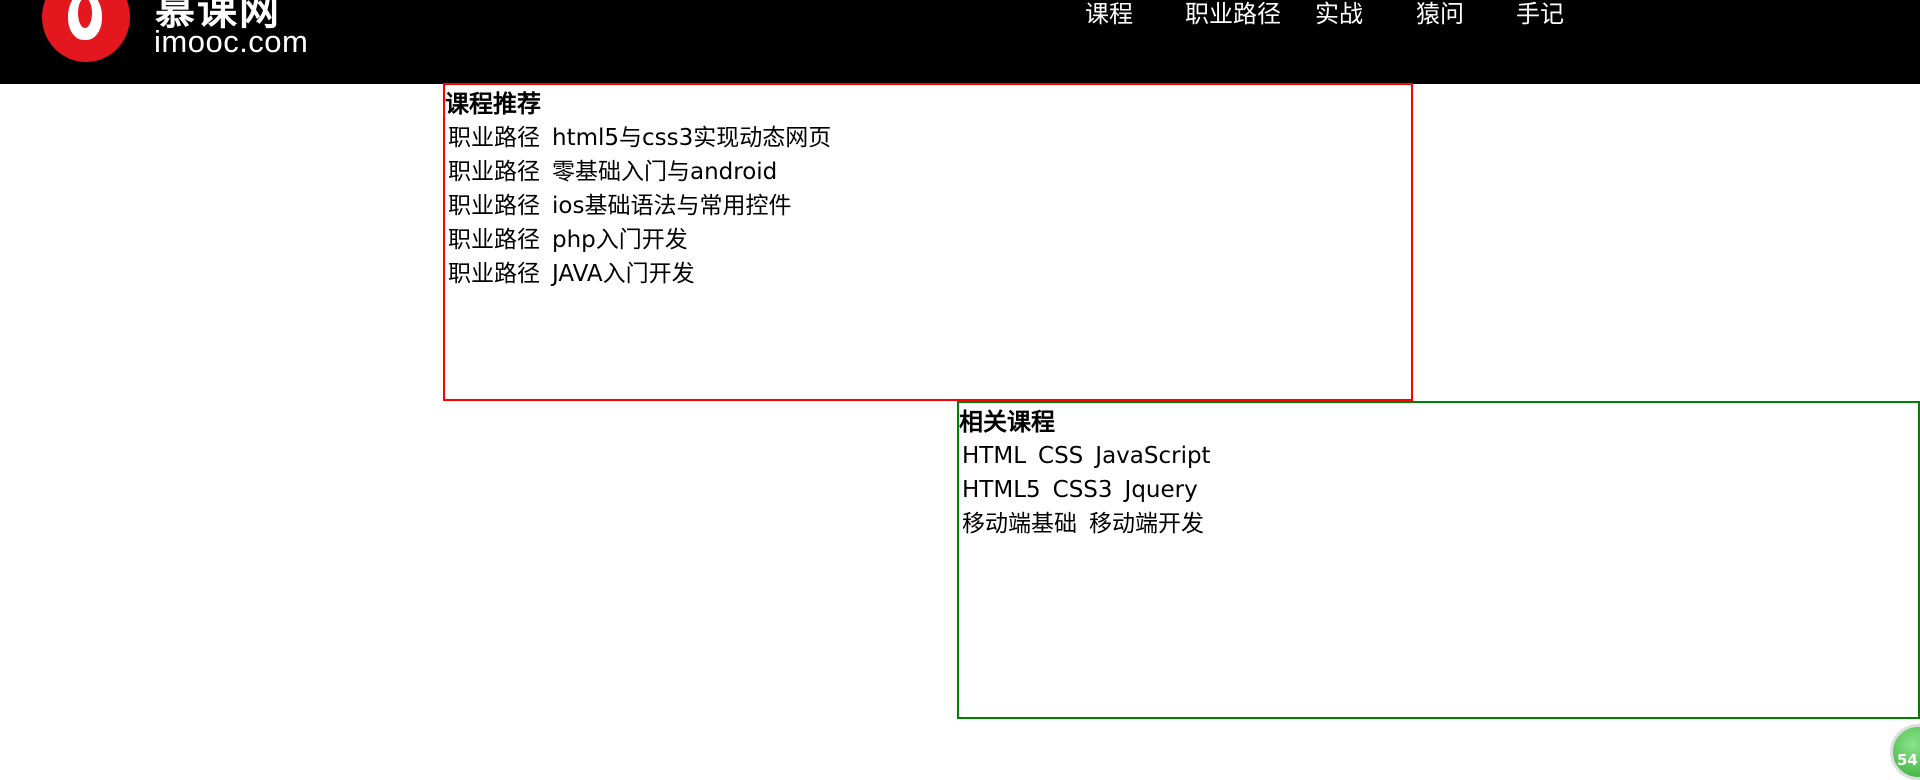 The image size is (1920, 780). What do you see at coordinates (1233, 14) in the screenshot?
I see `nav-career-path: 职业路径` at bounding box center [1233, 14].